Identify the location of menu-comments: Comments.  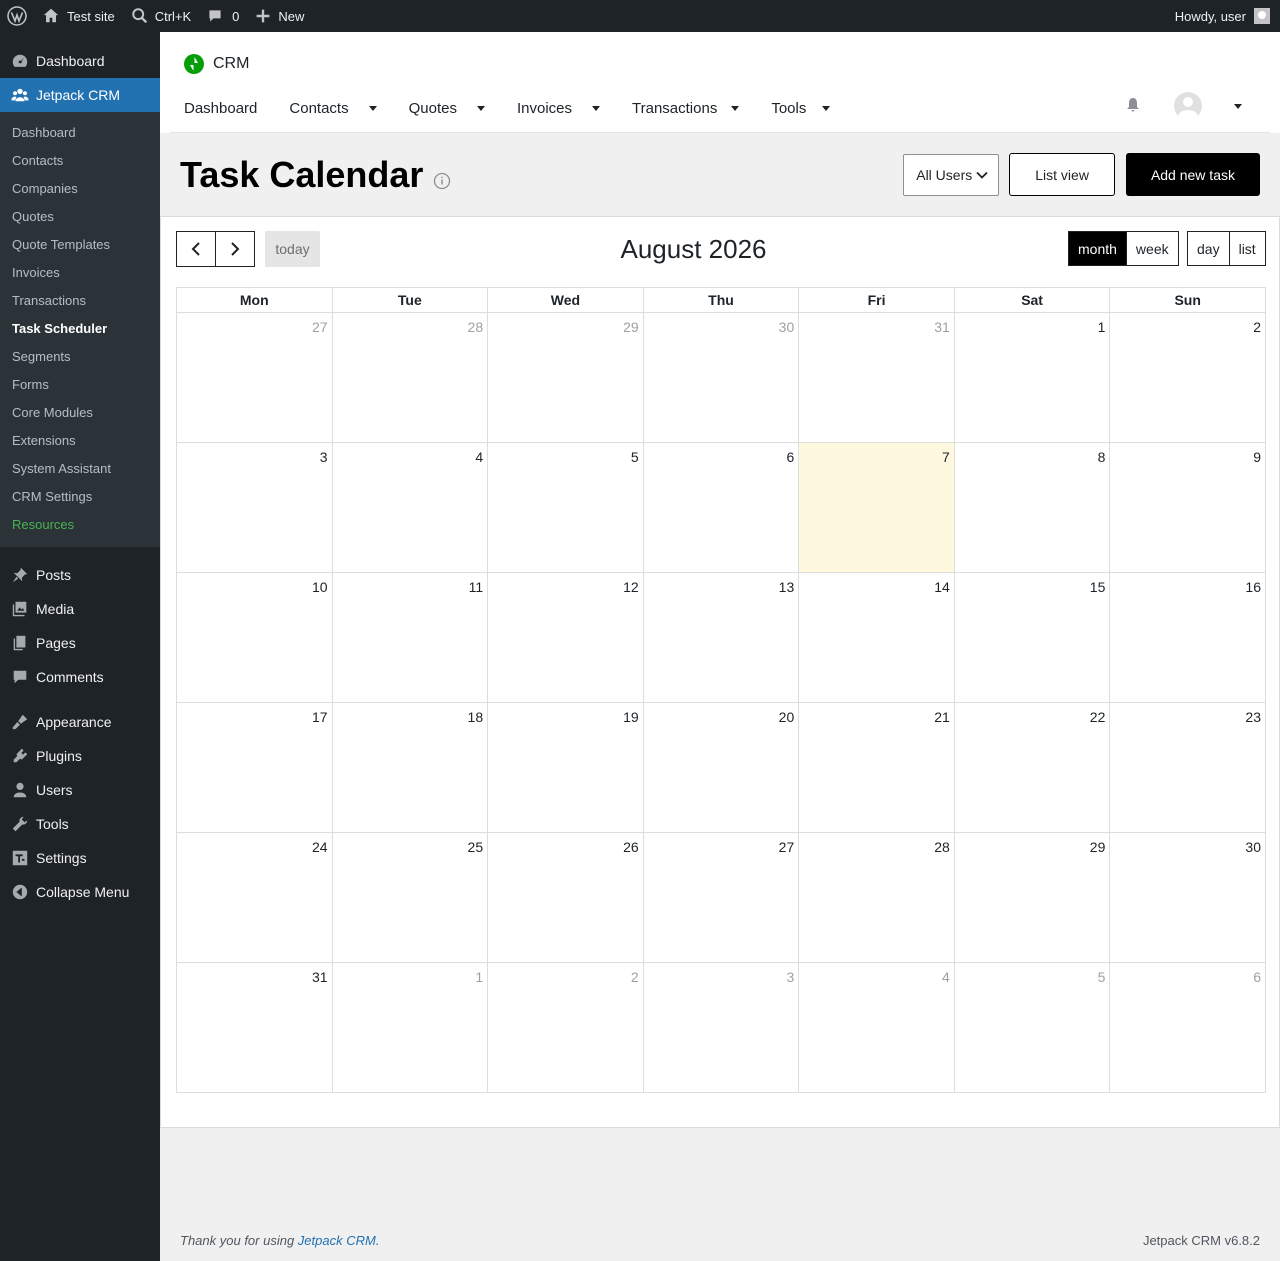
(80, 677).